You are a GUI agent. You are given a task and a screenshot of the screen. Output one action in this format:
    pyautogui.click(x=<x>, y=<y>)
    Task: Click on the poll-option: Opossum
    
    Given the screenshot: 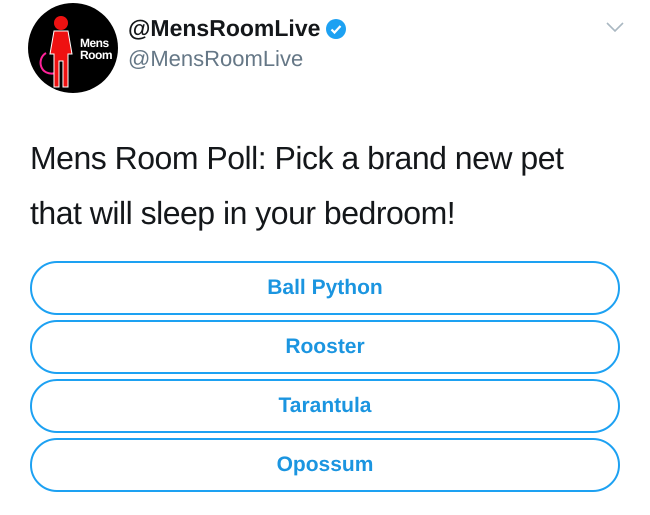 What is the action you would take?
    pyautogui.click(x=325, y=465)
    